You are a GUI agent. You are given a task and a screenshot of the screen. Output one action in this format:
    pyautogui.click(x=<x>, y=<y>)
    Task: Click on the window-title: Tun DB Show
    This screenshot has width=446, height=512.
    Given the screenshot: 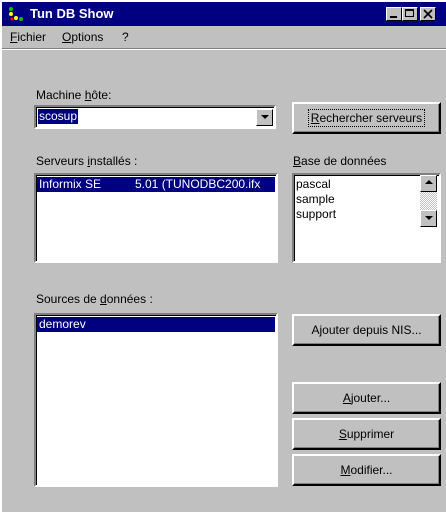 What is the action you would take?
    pyautogui.click(x=72, y=13)
    